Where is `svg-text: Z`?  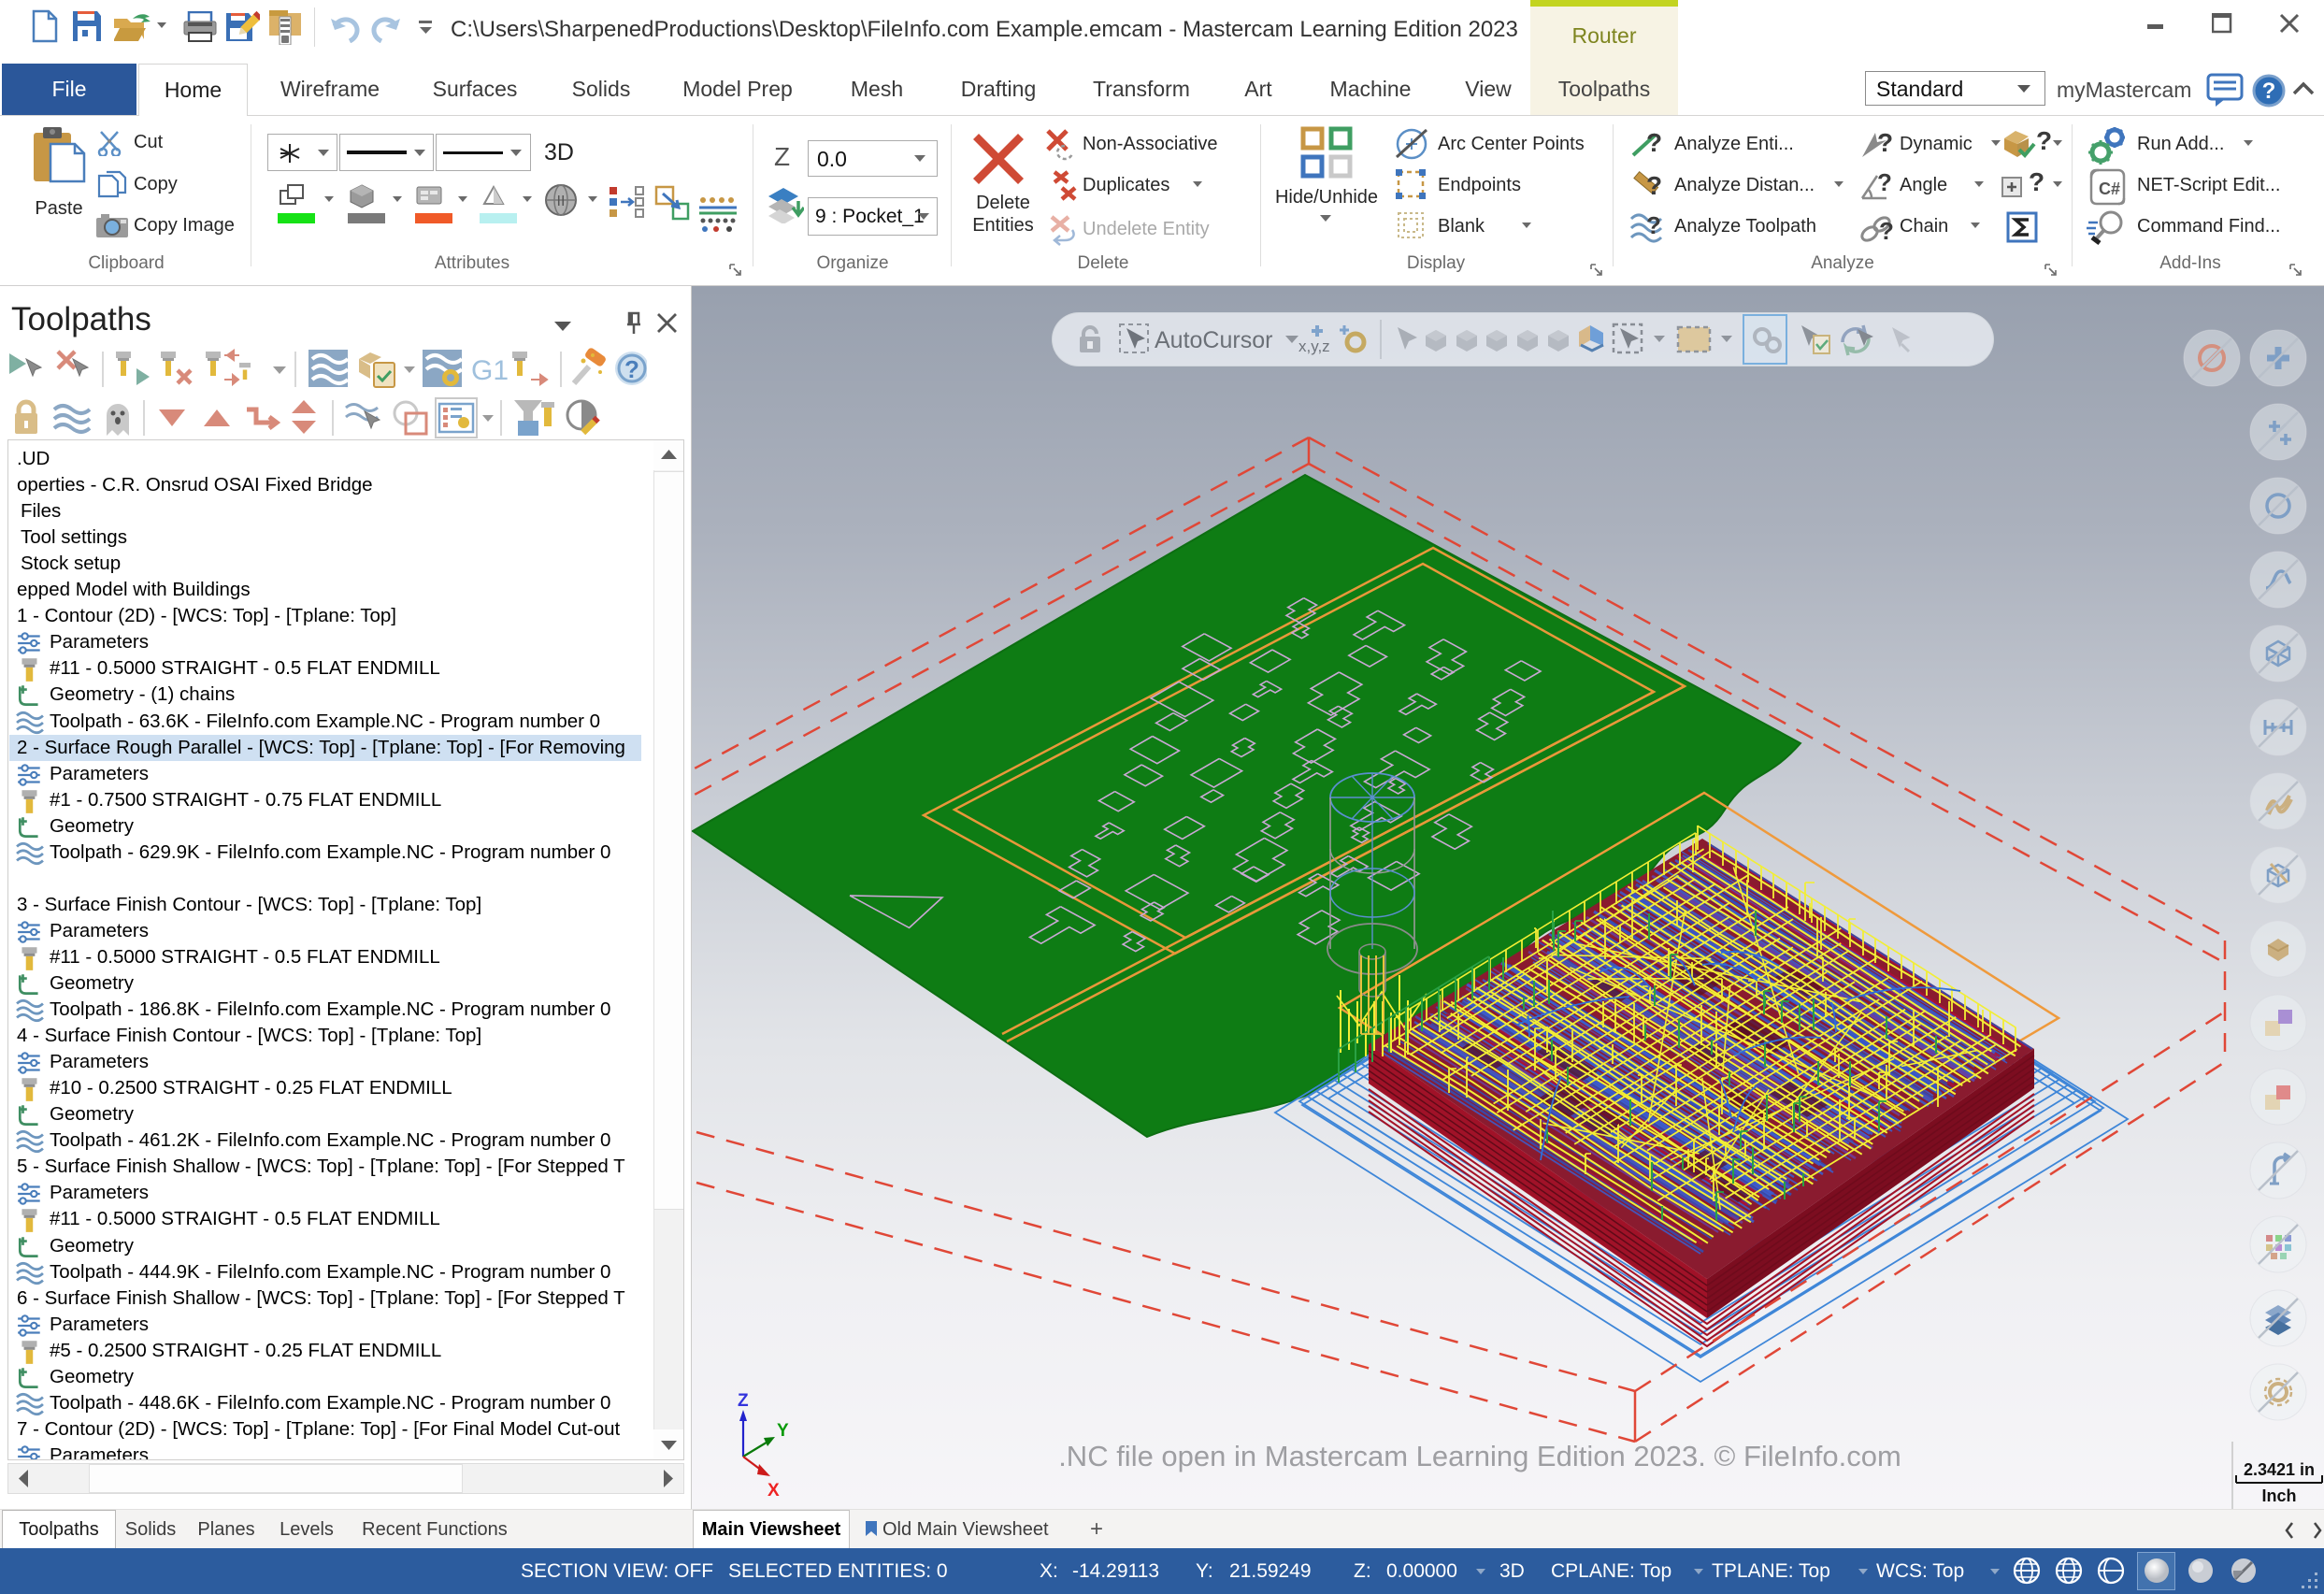
svg-text: Z is located at coordinates (744, 1401).